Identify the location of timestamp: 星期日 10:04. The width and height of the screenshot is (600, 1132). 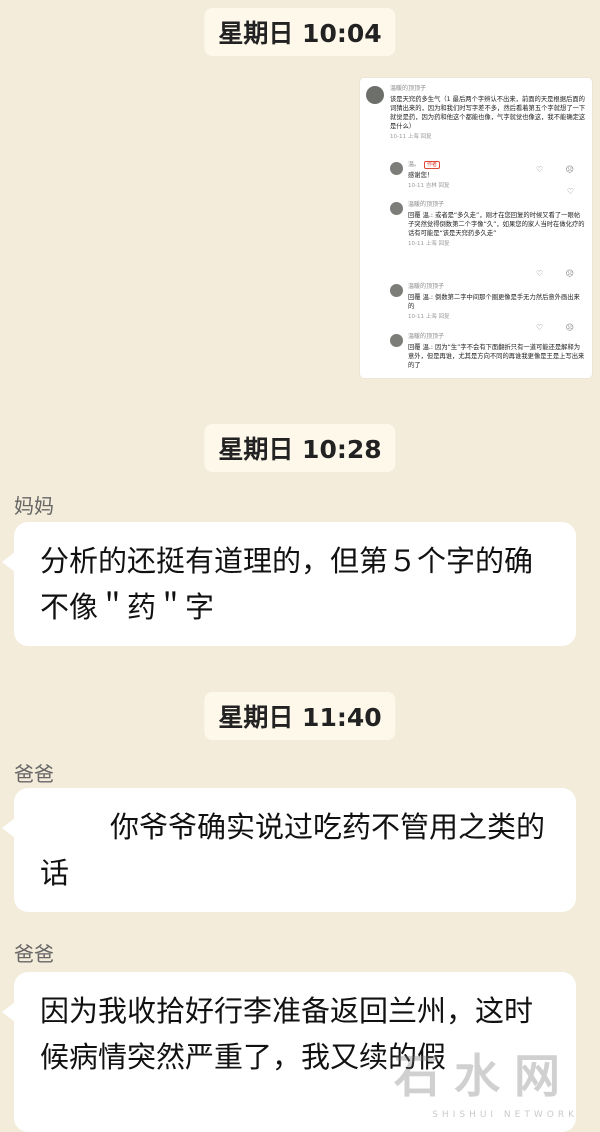
(300, 32).